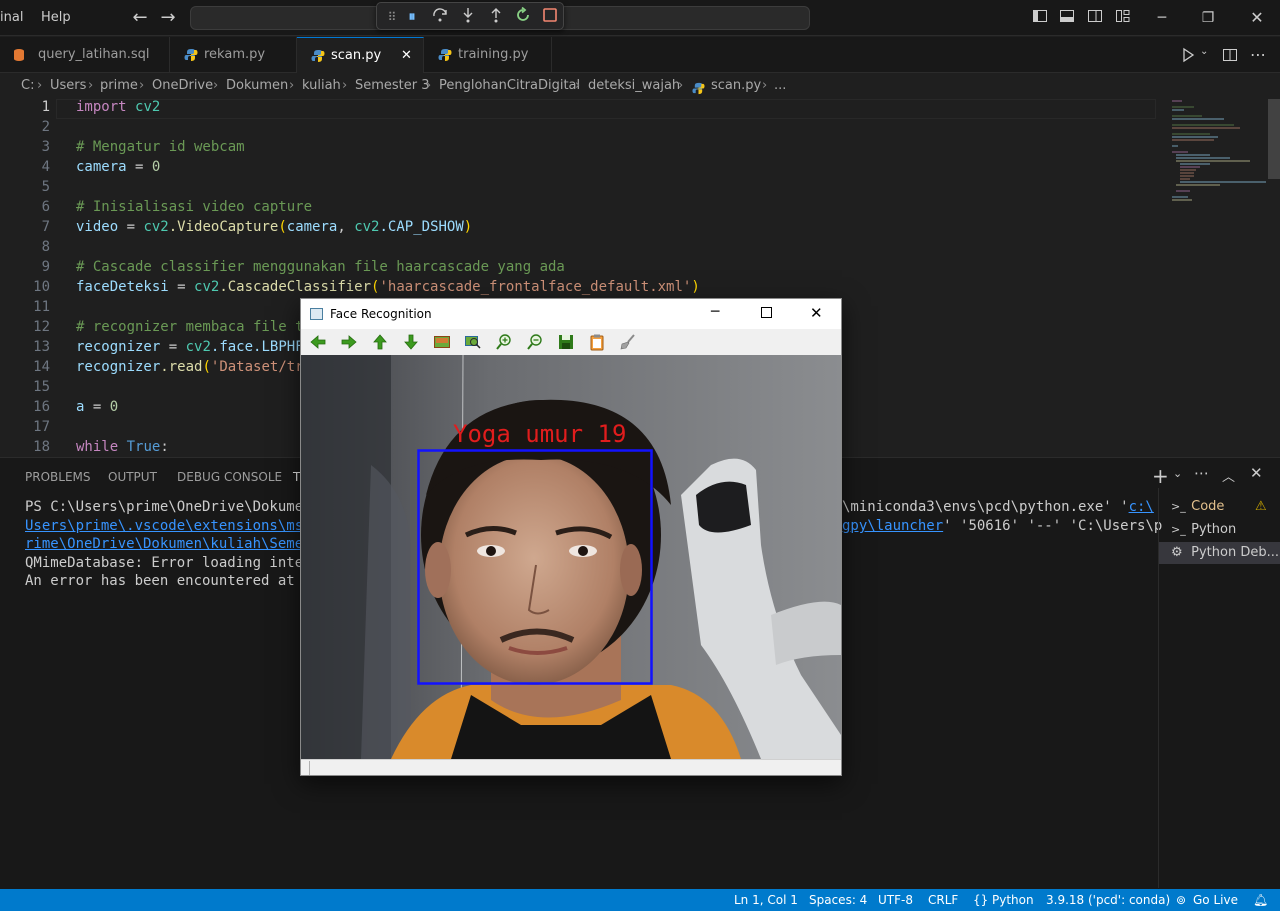  I want to click on tab-output: OUTPUT, so click(132, 477).